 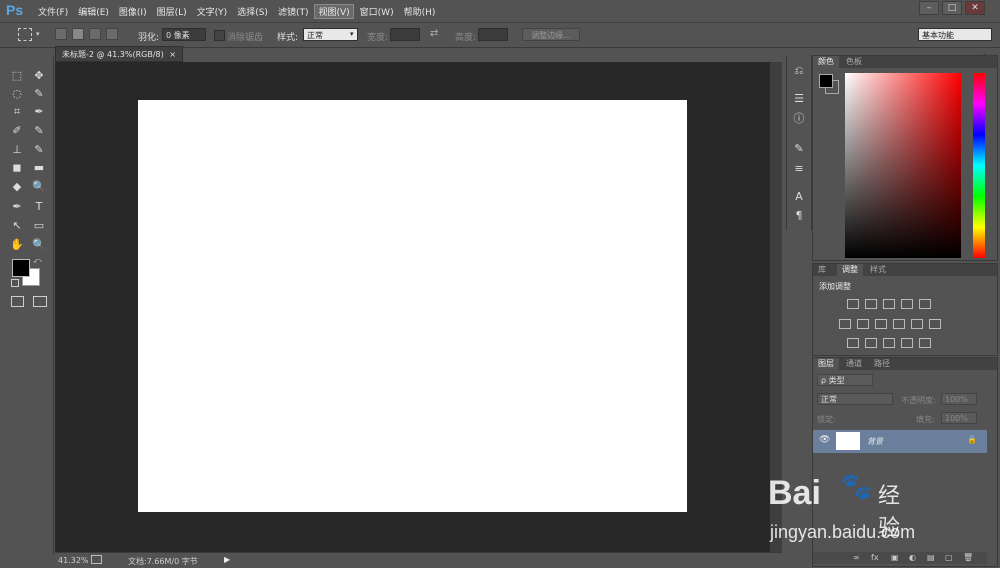 I want to click on path-select-tool-icon: ↖, so click(x=17, y=225).